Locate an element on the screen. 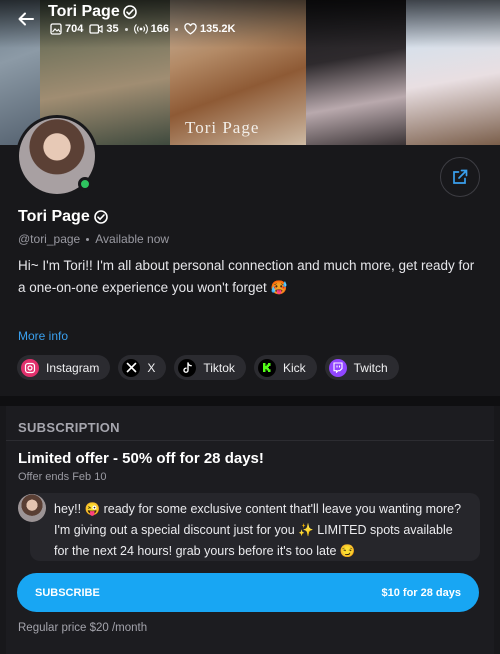 This screenshot has width=500, height=654. social-label: Instagram is located at coordinates (73, 367).